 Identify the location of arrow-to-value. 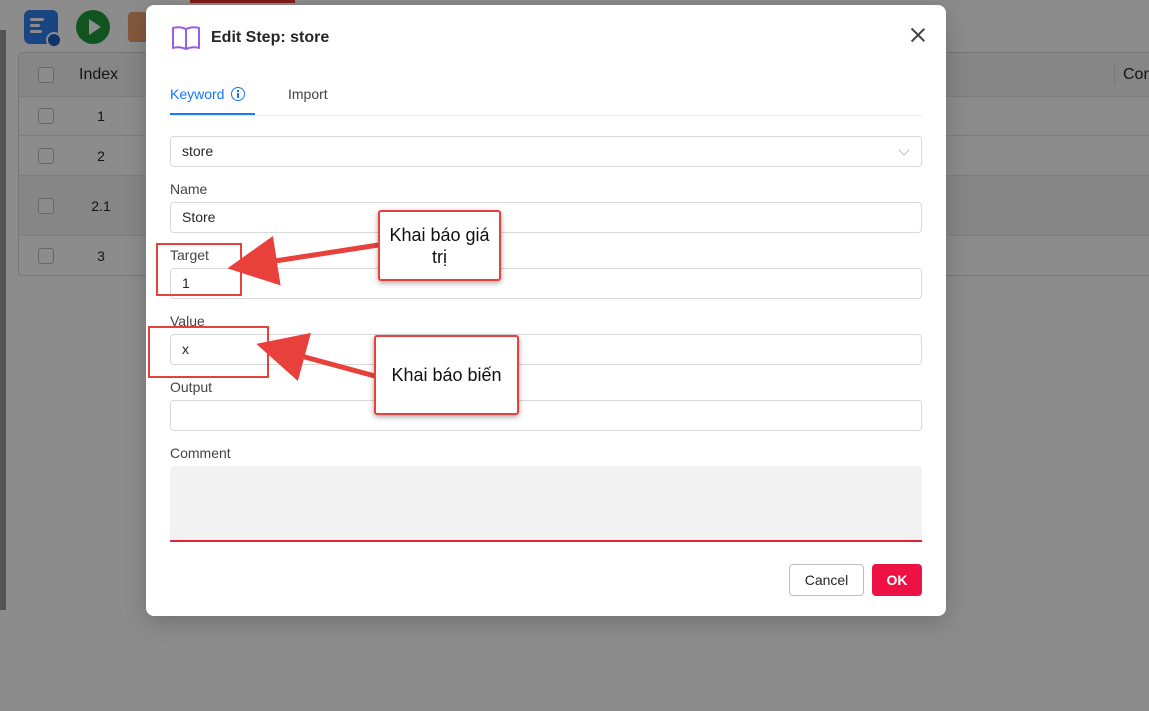
(319, 357).